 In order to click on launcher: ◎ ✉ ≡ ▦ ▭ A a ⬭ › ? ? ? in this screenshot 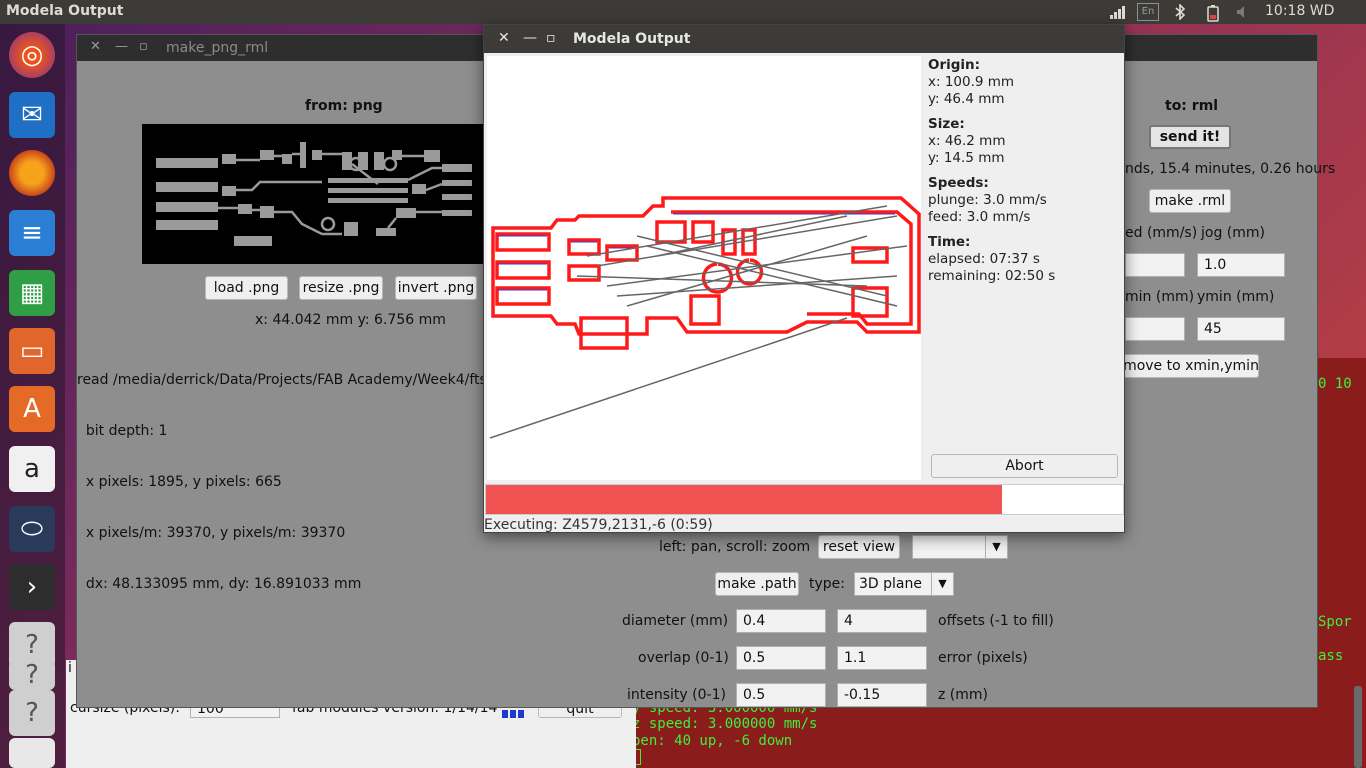, I will do `click(32, 396)`.